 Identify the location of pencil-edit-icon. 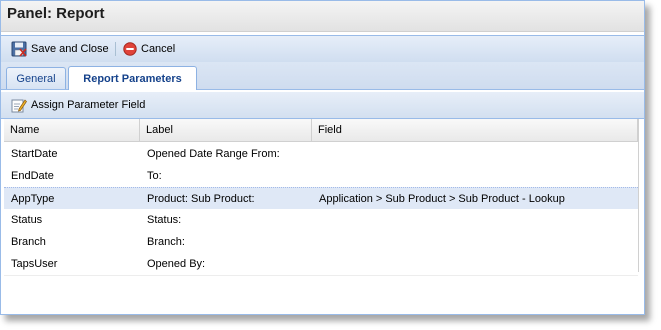
(19, 106).